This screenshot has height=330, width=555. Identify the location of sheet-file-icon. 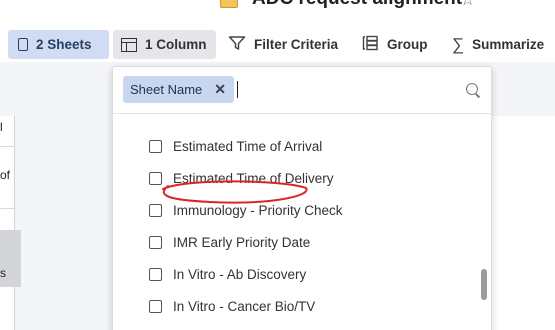
(229, 4).